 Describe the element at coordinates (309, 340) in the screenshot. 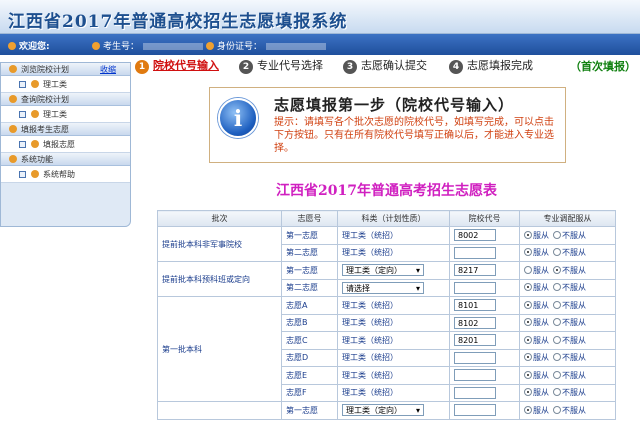

I see `wish-number: 志愿C` at that location.